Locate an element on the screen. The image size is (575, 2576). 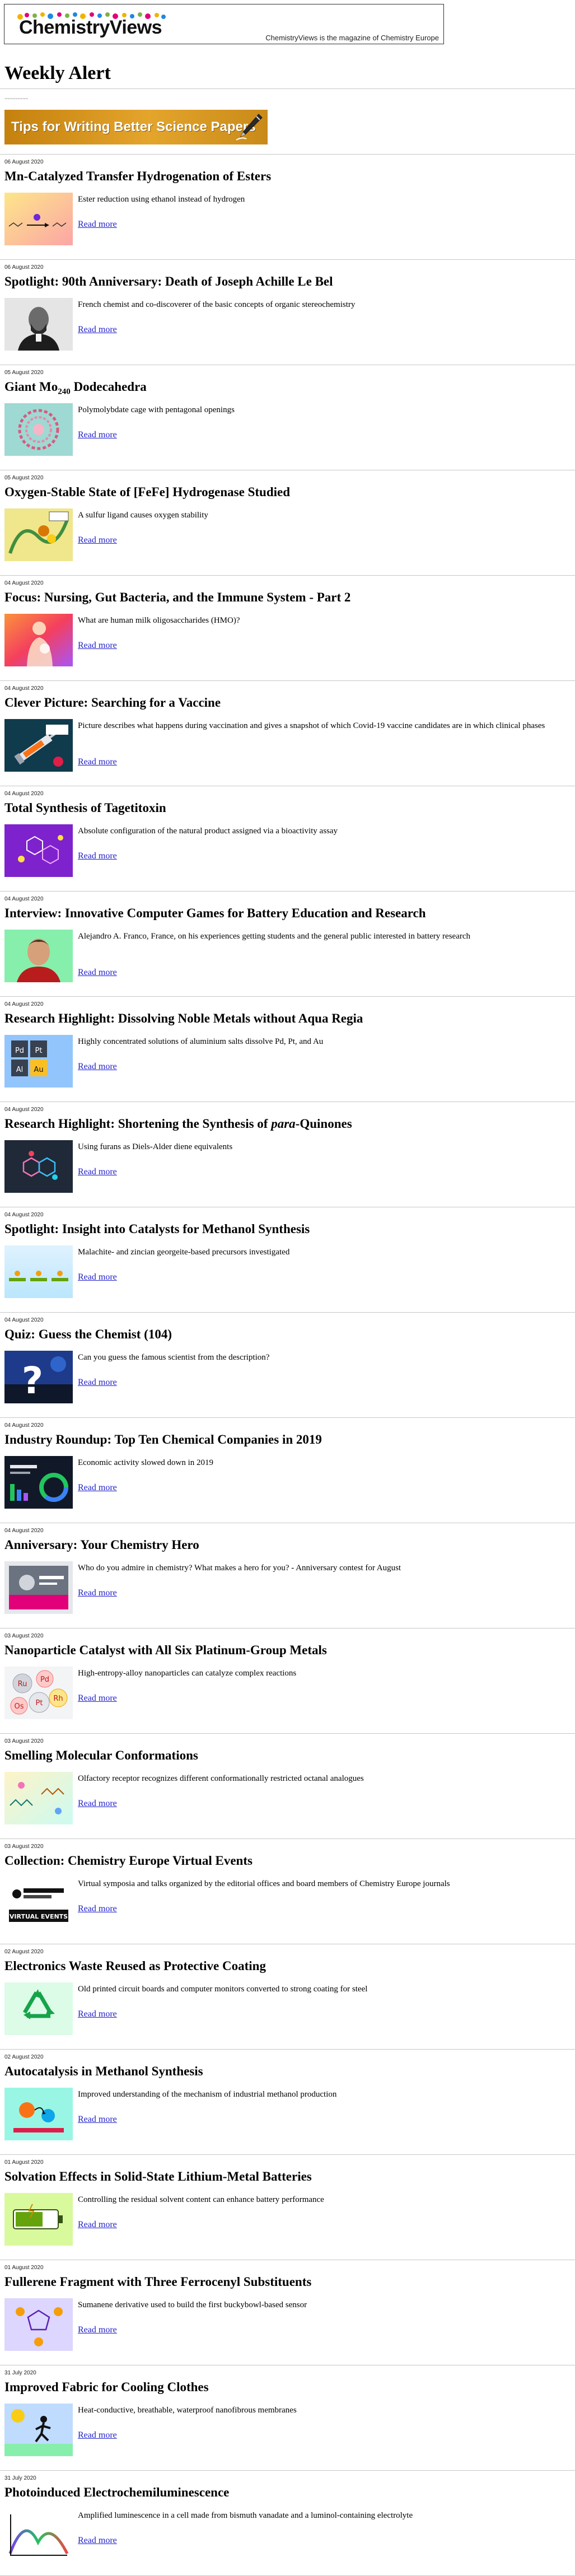
article-thumbnail-molecule-lilac-icon is located at coordinates (39, 2325).